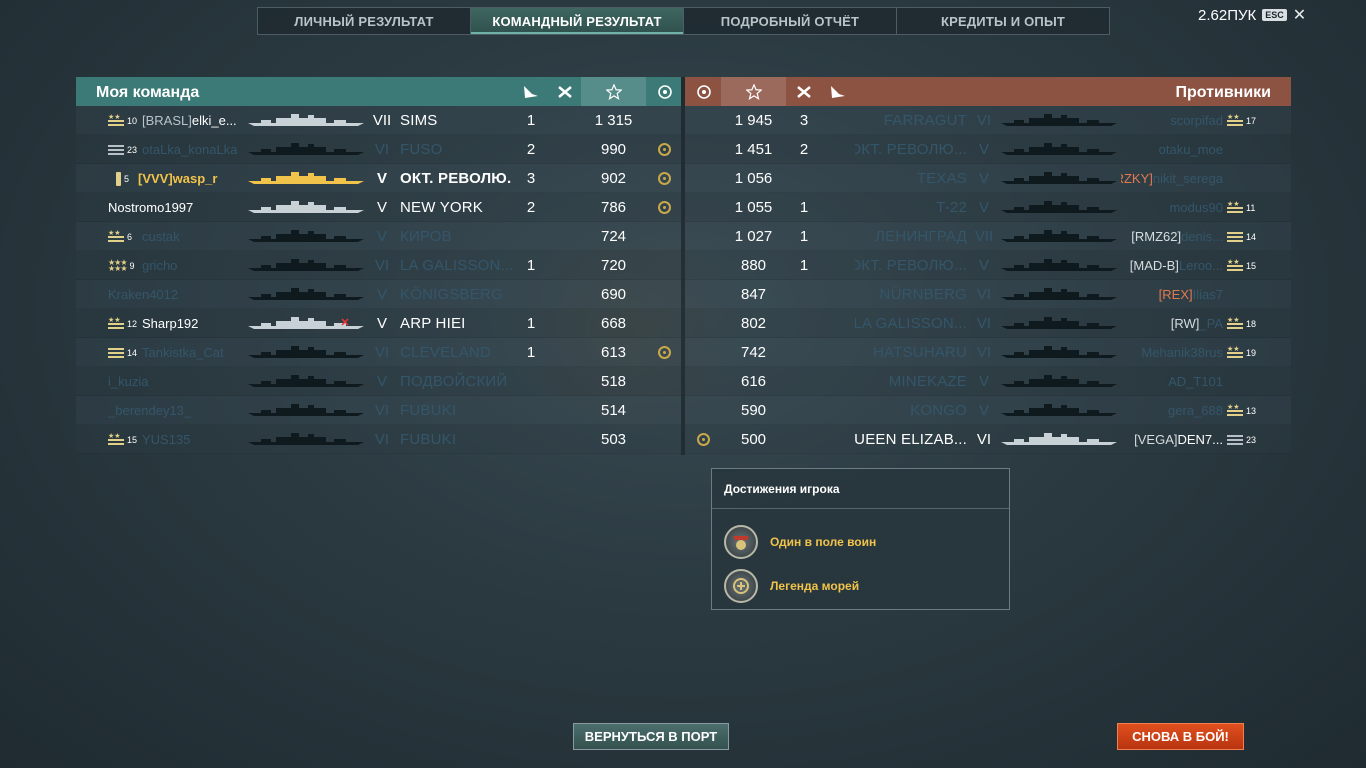 This screenshot has width=1366, height=768. Describe the element at coordinates (364, 21) in the screenshot. I see `tab-personal-result: ЛИЧНЫЙ РЕЗУЛЬТАТ` at that location.